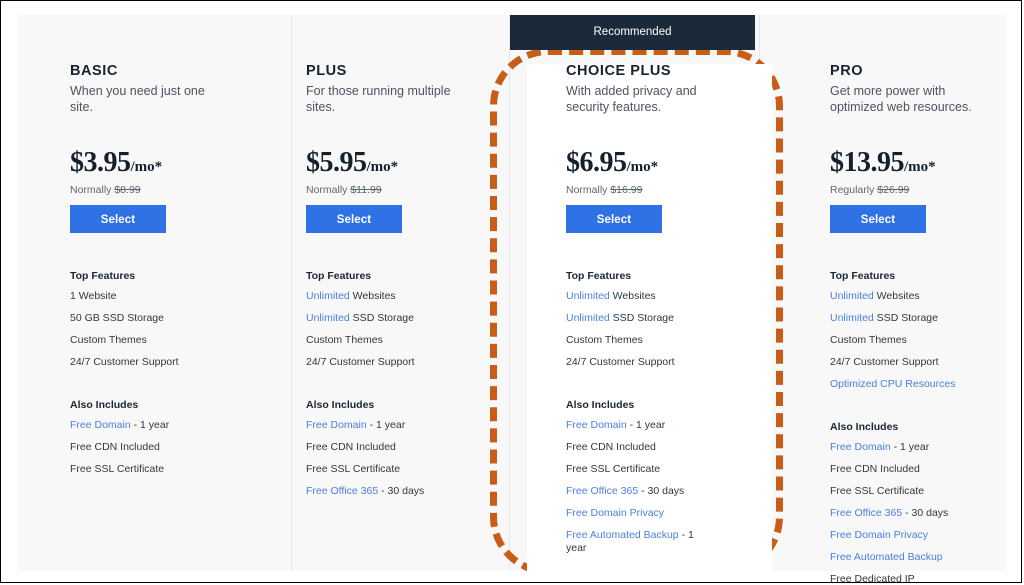 This screenshot has height=585, width=1024. I want to click on plan-price-plus: $5.95/mo*, so click(400, 163).